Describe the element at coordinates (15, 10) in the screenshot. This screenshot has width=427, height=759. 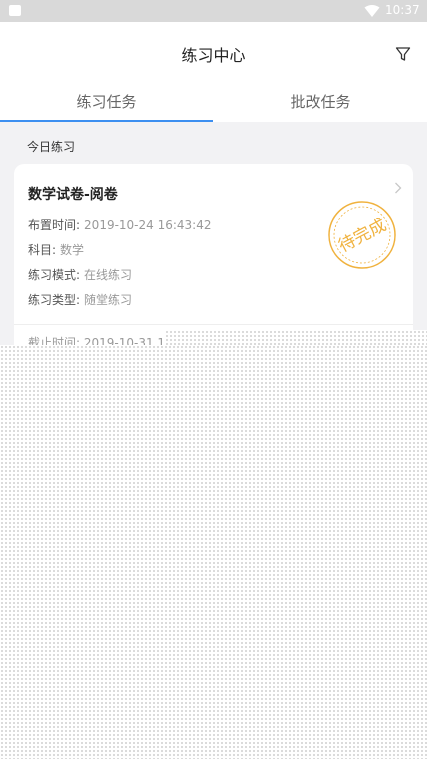
I see `notification-icon` at that location.